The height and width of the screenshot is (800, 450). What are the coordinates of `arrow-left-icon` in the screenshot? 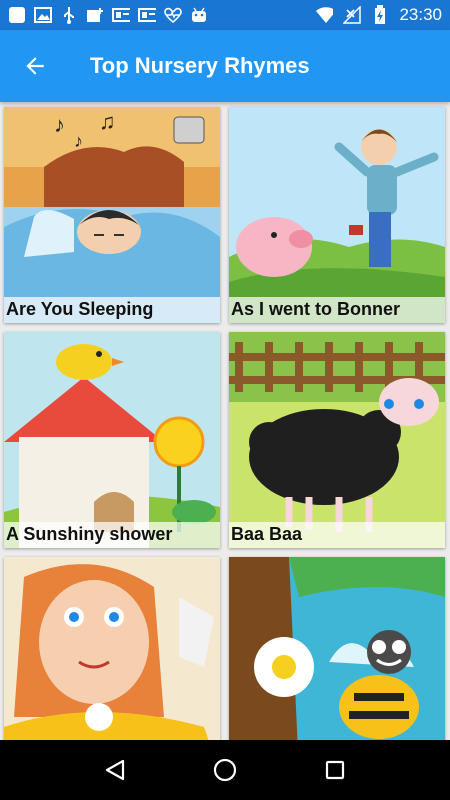 It's located at (35, 66).